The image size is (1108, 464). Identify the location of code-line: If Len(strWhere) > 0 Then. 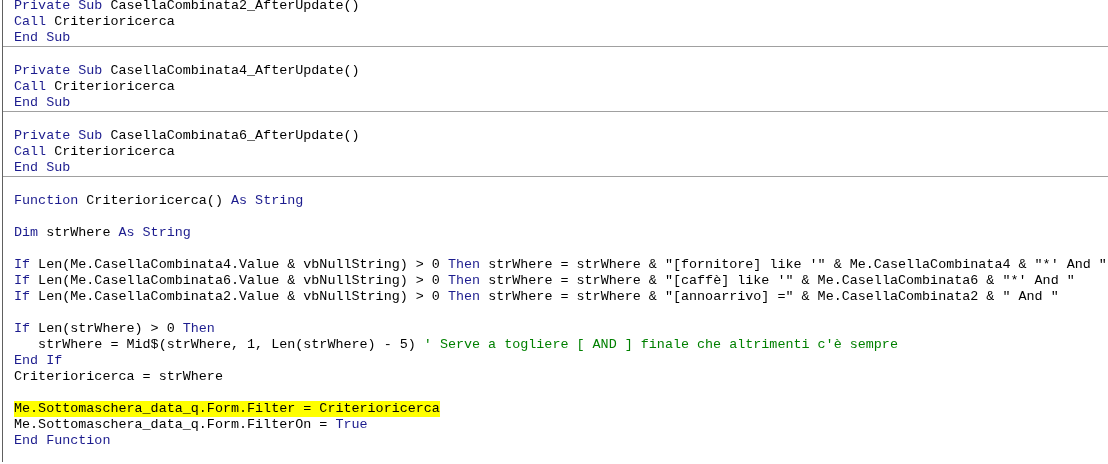
(114, 329).